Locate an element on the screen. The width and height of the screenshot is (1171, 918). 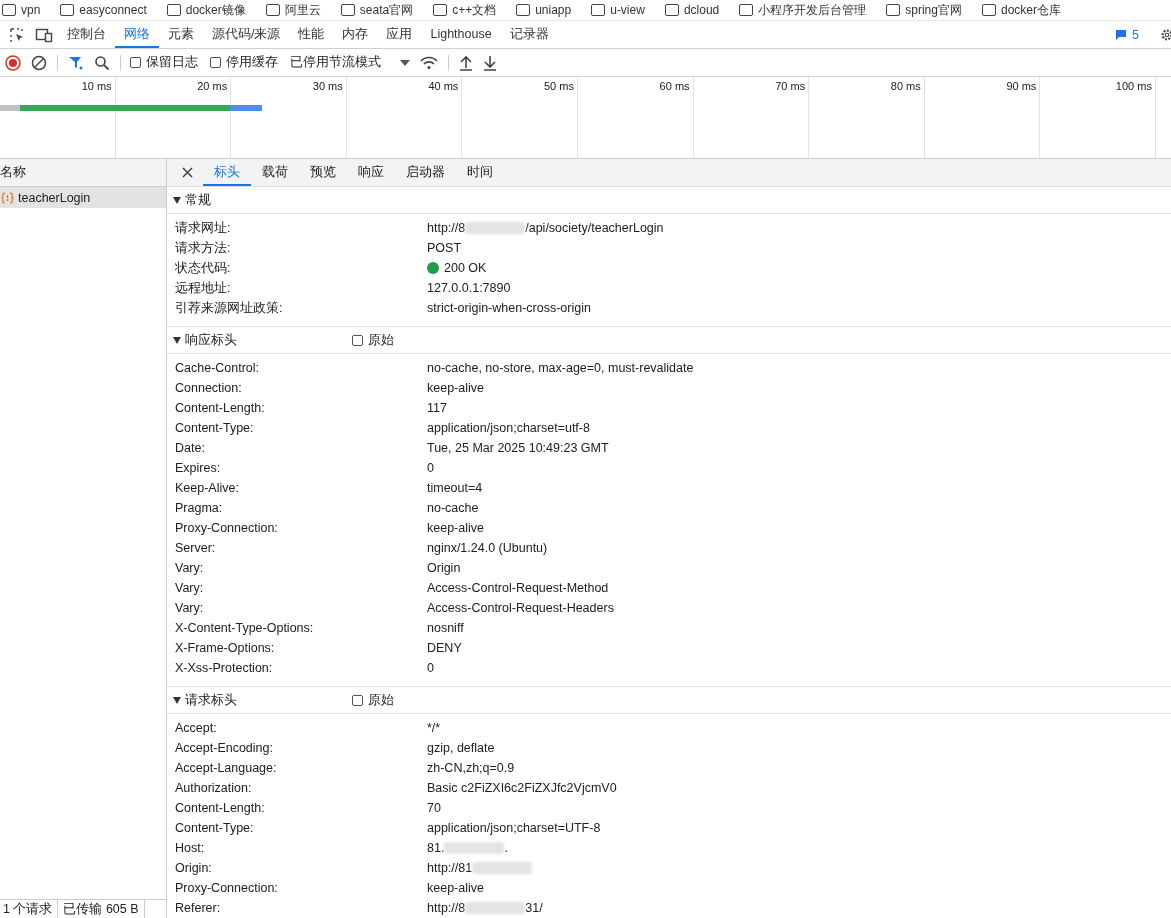
bookmark-link: 小程序开发后台管理 is located at coordinates (812, 10).